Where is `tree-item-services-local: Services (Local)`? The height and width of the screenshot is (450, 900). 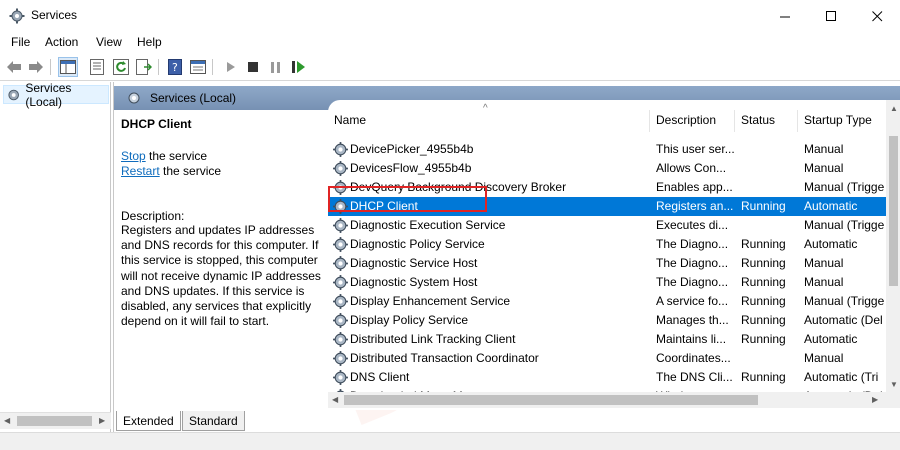 tree-item-services-local: Services (Local) is located at coordinates (56, 95).